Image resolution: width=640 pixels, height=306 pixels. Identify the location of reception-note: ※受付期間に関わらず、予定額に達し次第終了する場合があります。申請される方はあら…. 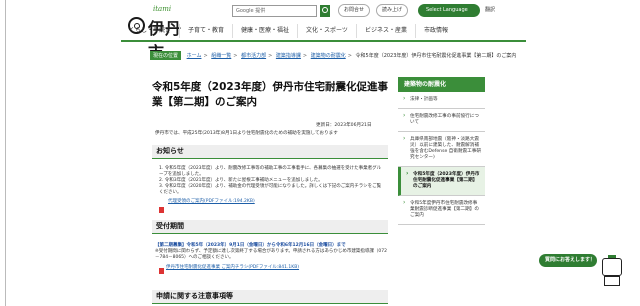
(271, 254).